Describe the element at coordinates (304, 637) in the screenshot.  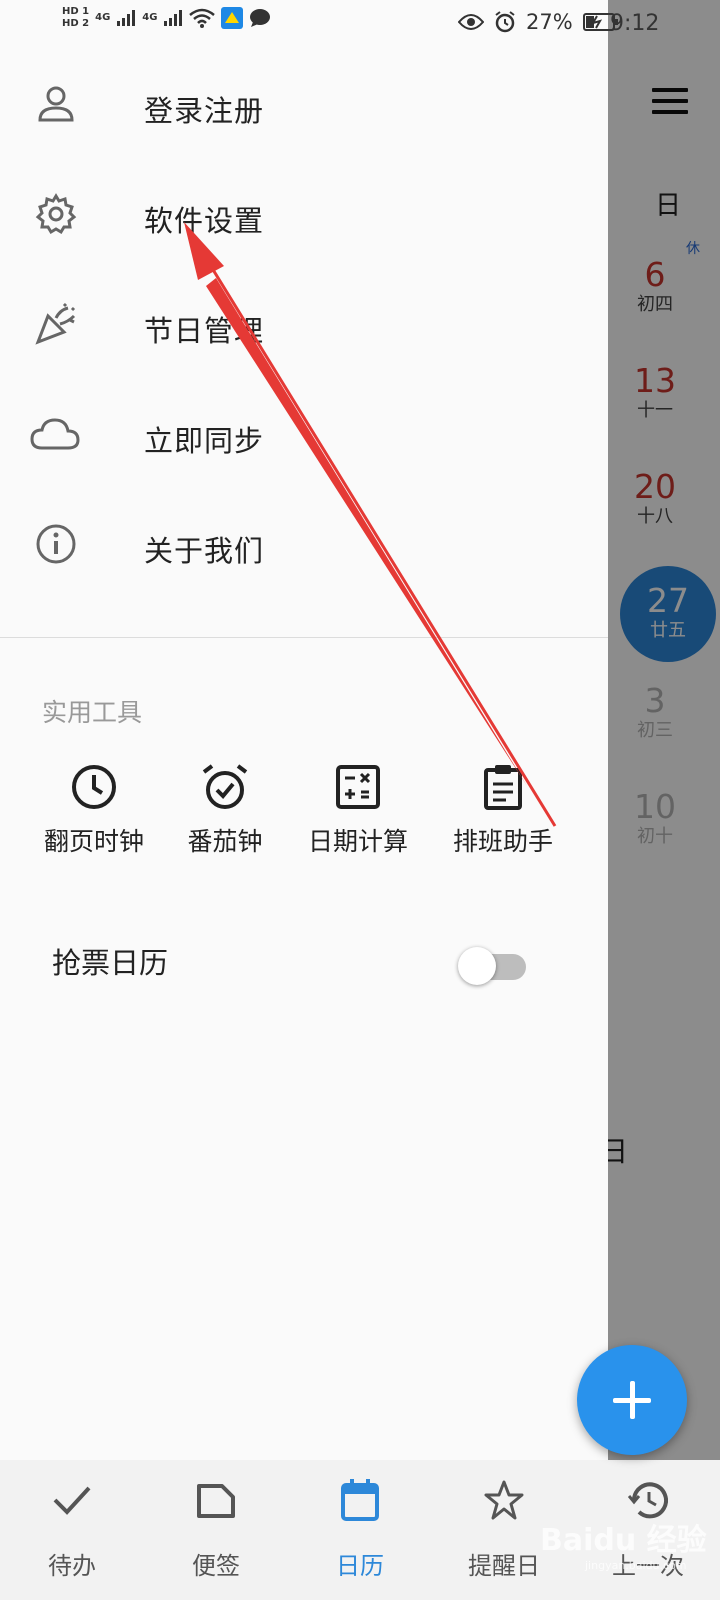
I see `divider` at that location.